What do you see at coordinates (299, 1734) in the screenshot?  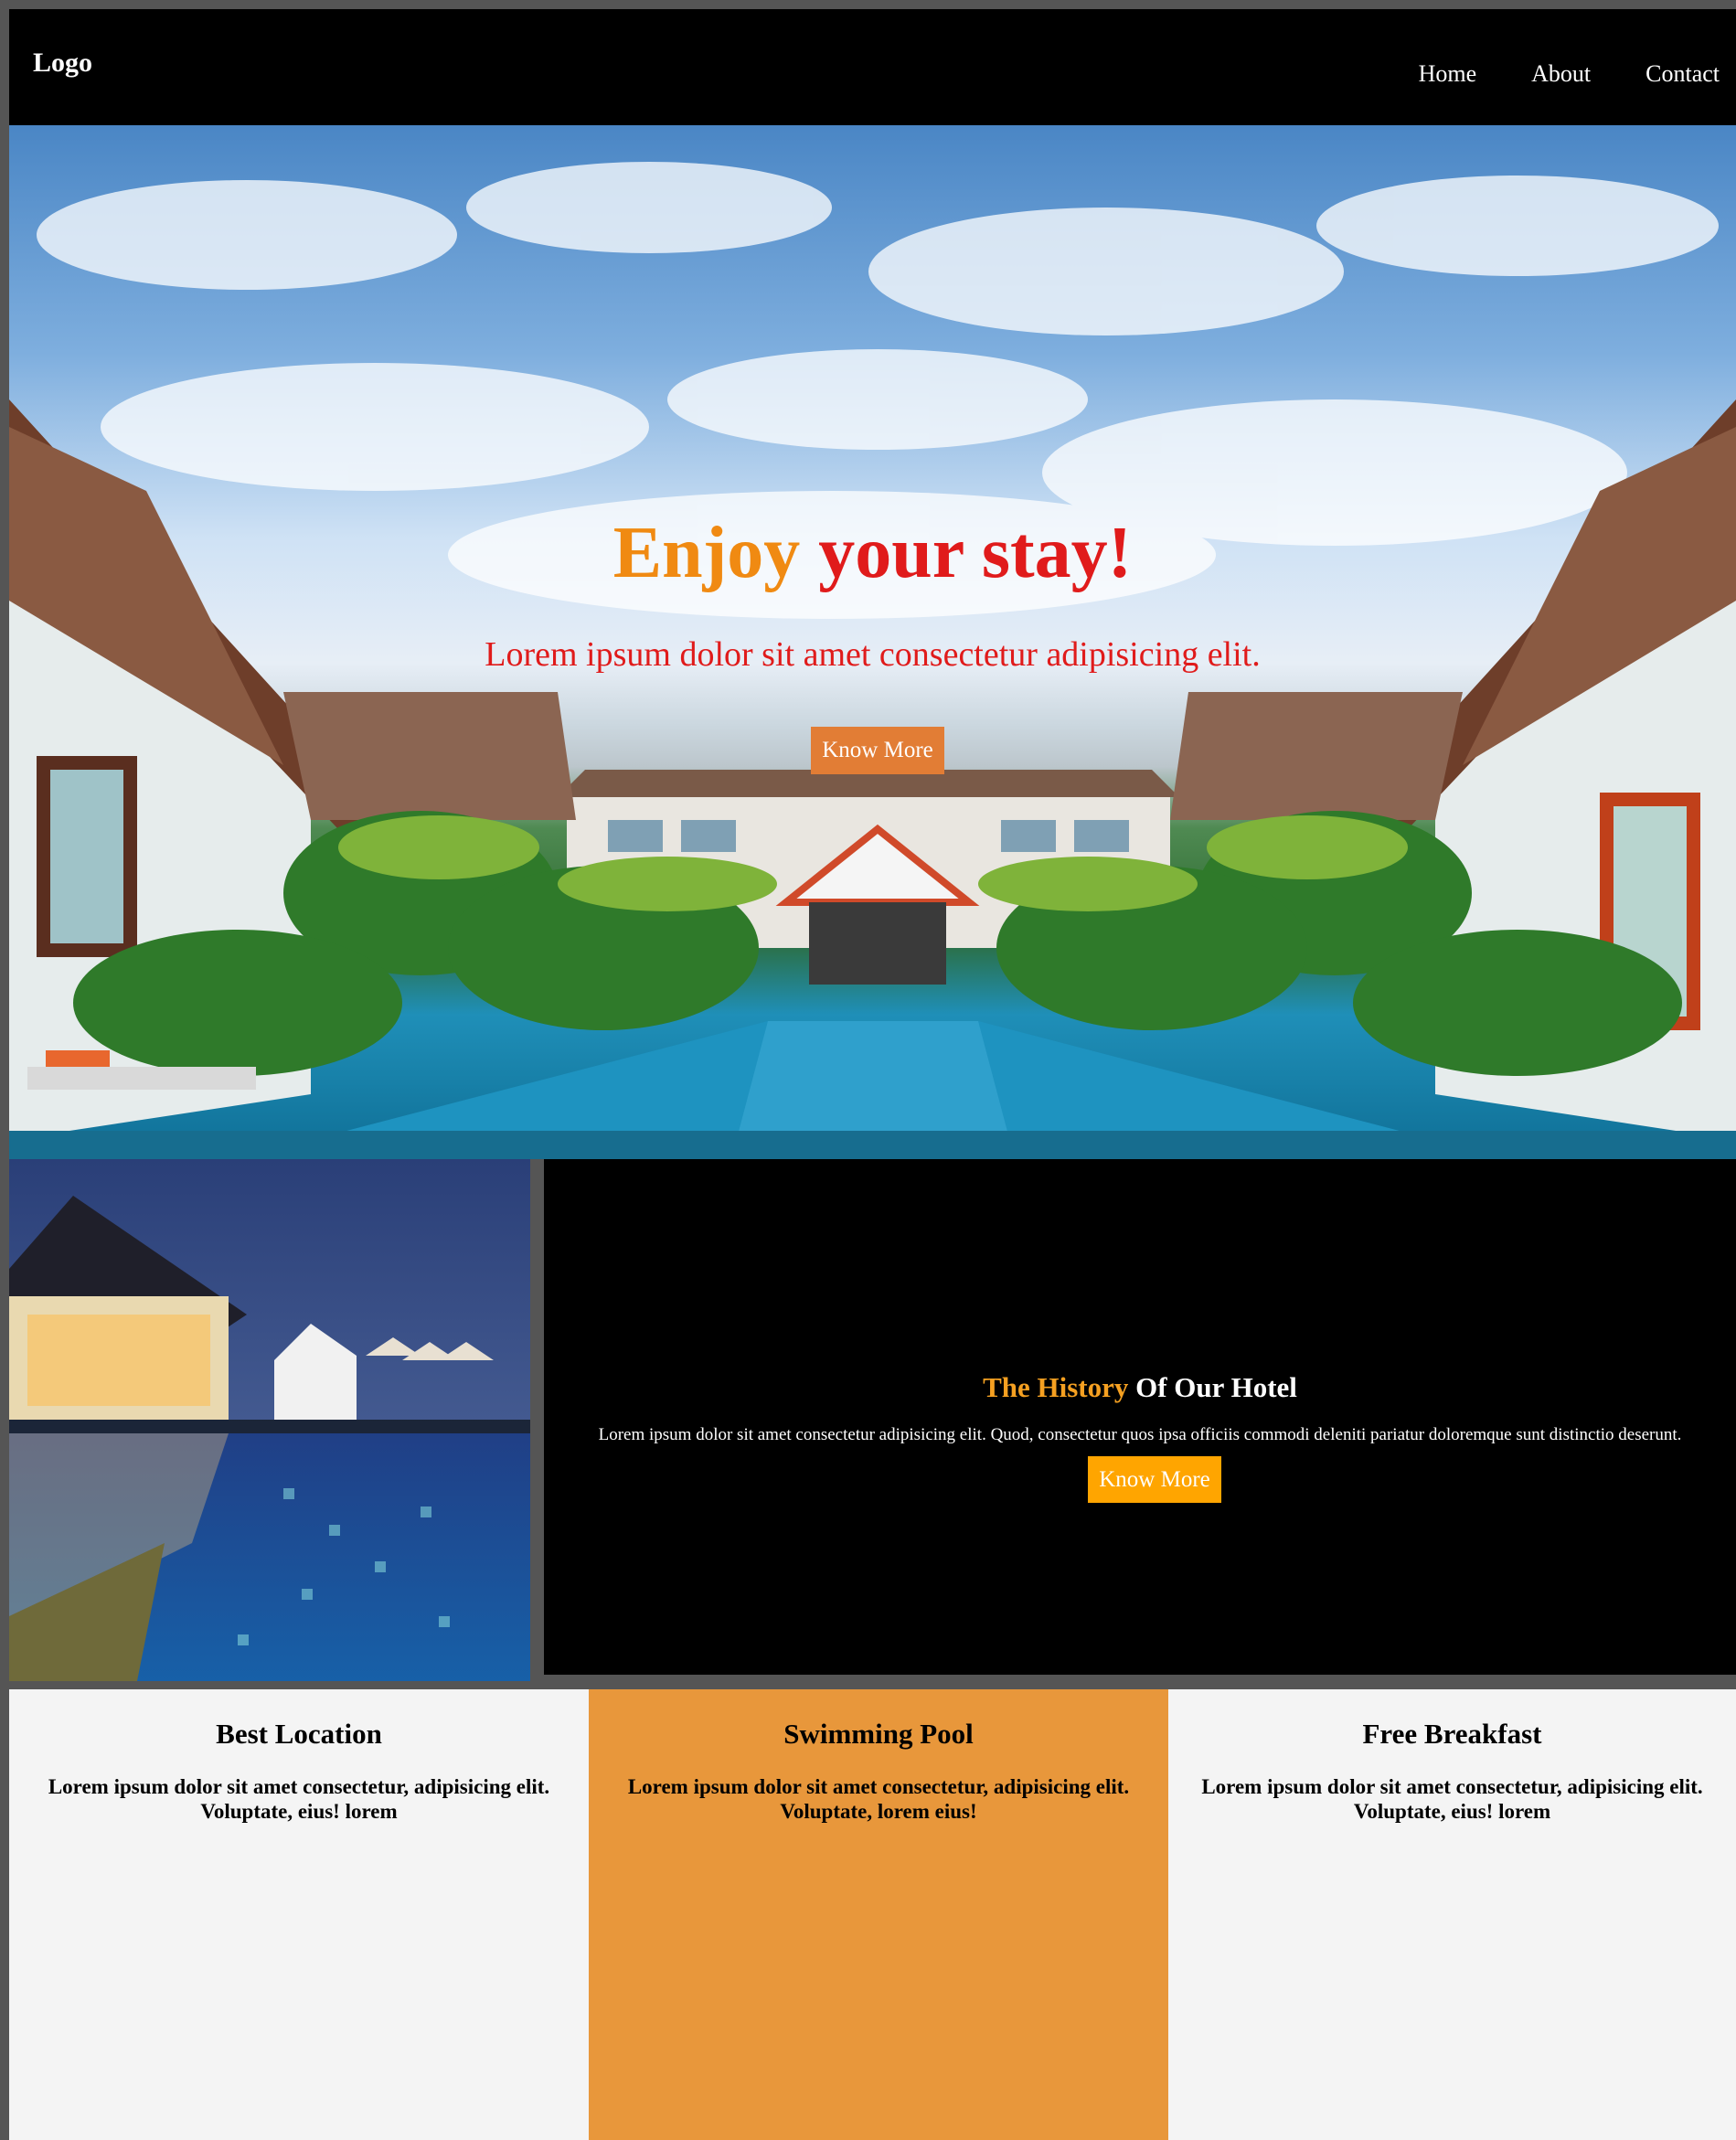 I see `feature-title: Best Location` at bounding box center [299, 1734].